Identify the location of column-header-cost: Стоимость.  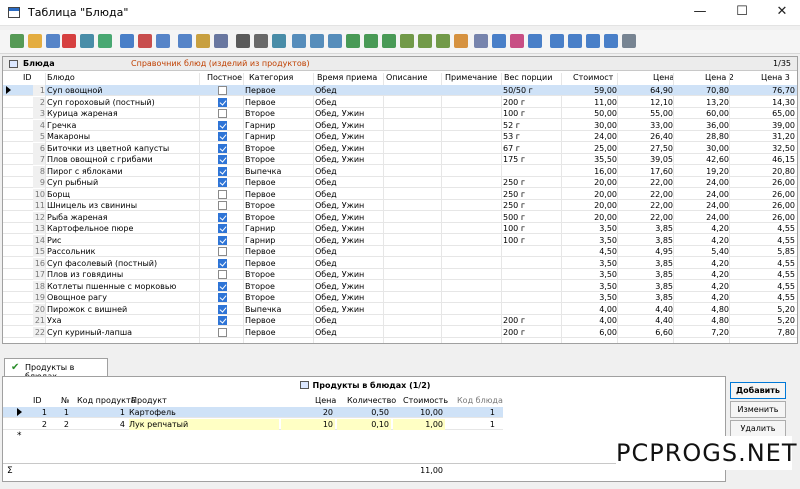
(593, 79).